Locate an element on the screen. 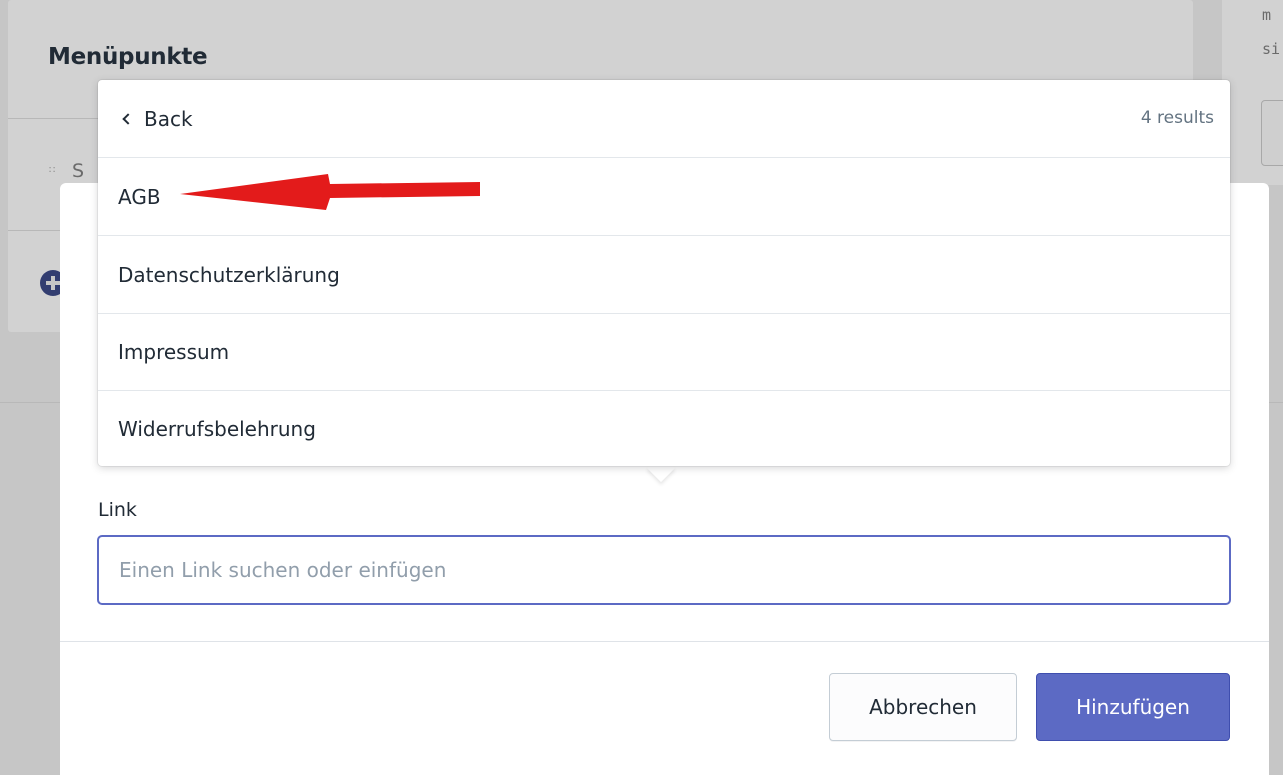 This screenshot has height=775, width=1283. link-search-input is located at coordinates (664, 570).